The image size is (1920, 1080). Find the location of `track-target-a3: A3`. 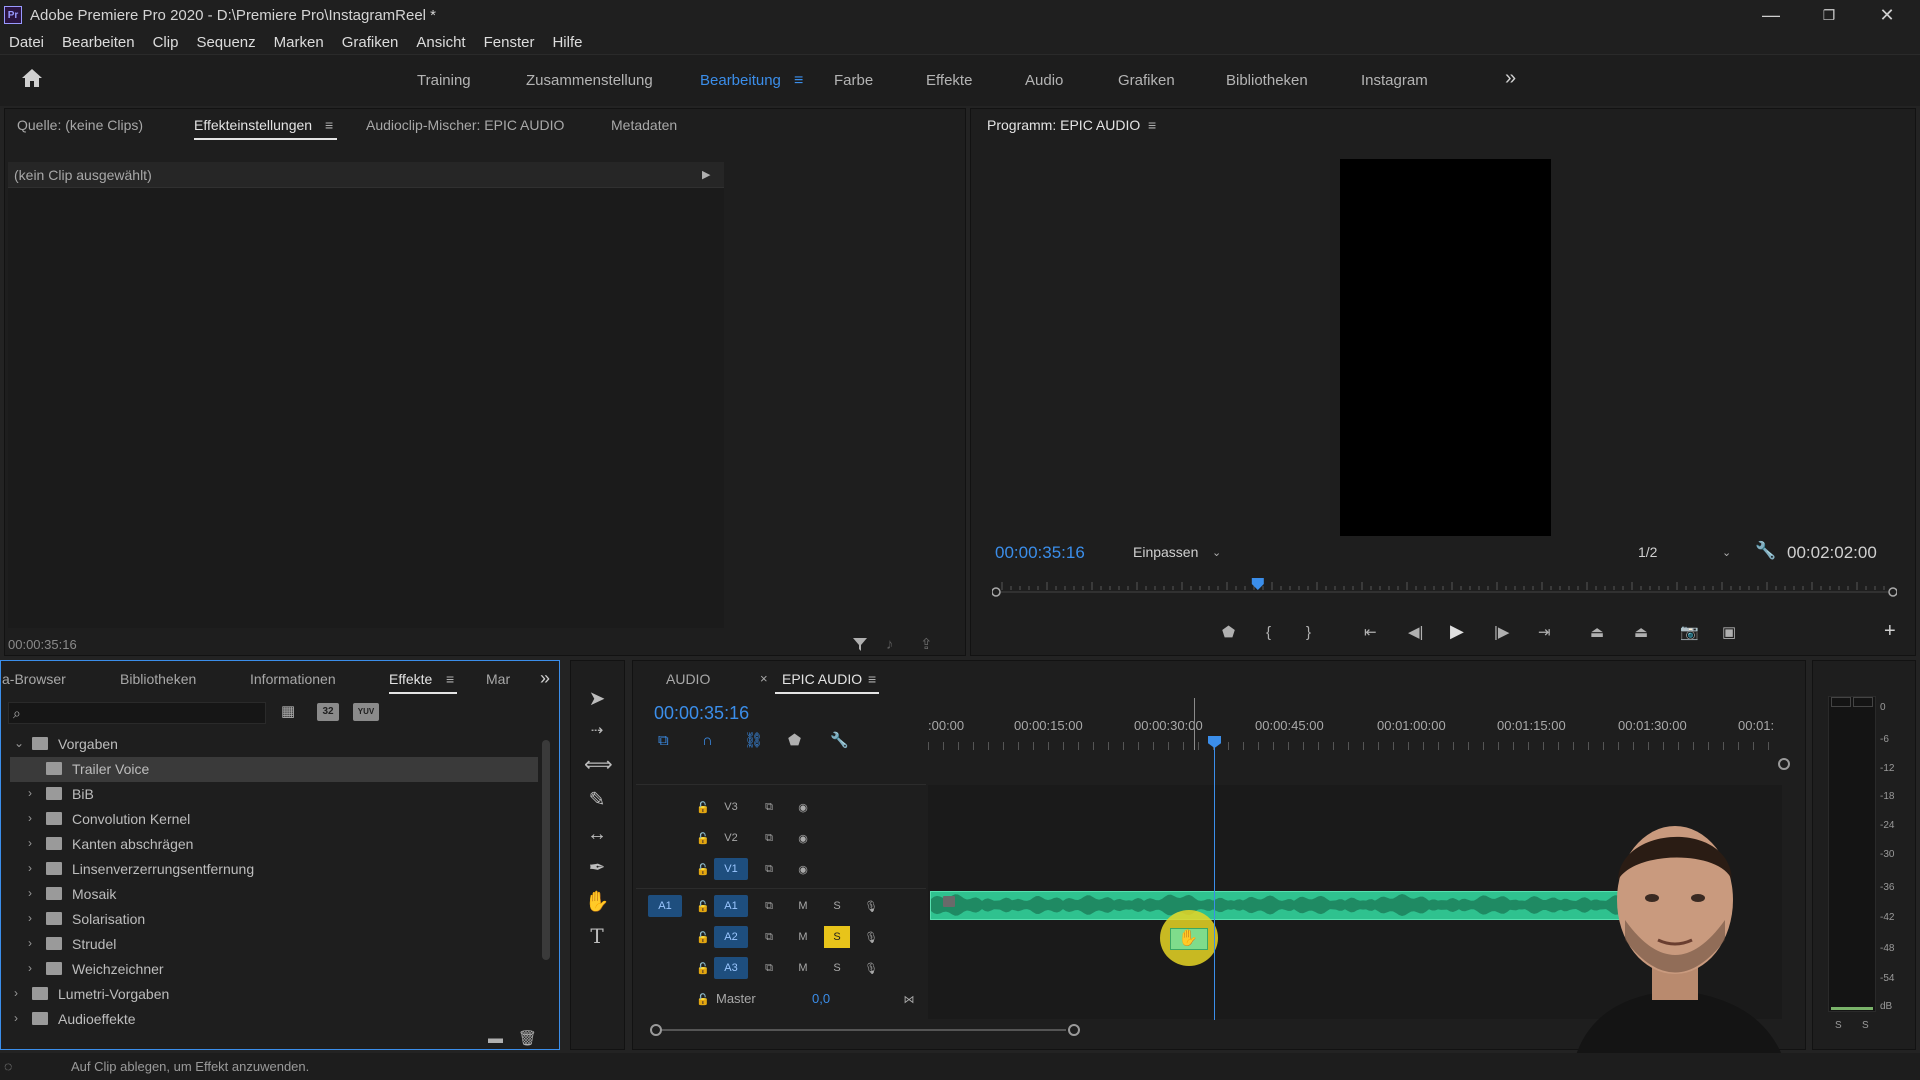

track-target-a3: A3 is located at coordinates (731, 968).